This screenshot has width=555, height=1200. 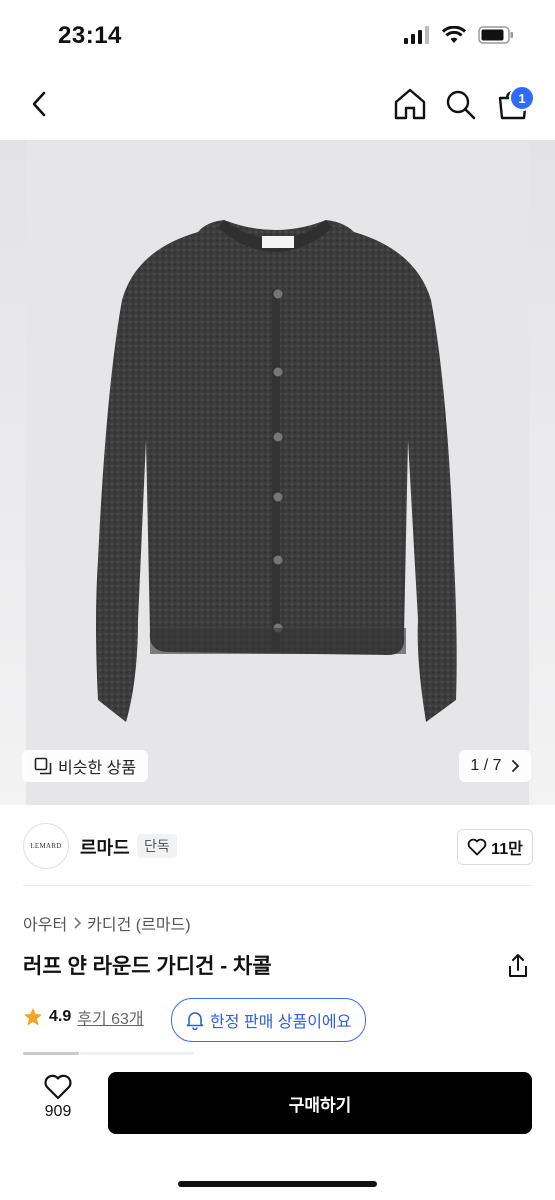 I want to click on breadcrumb: 아우터 카디건 (르마드), so click(x=107, y=923).